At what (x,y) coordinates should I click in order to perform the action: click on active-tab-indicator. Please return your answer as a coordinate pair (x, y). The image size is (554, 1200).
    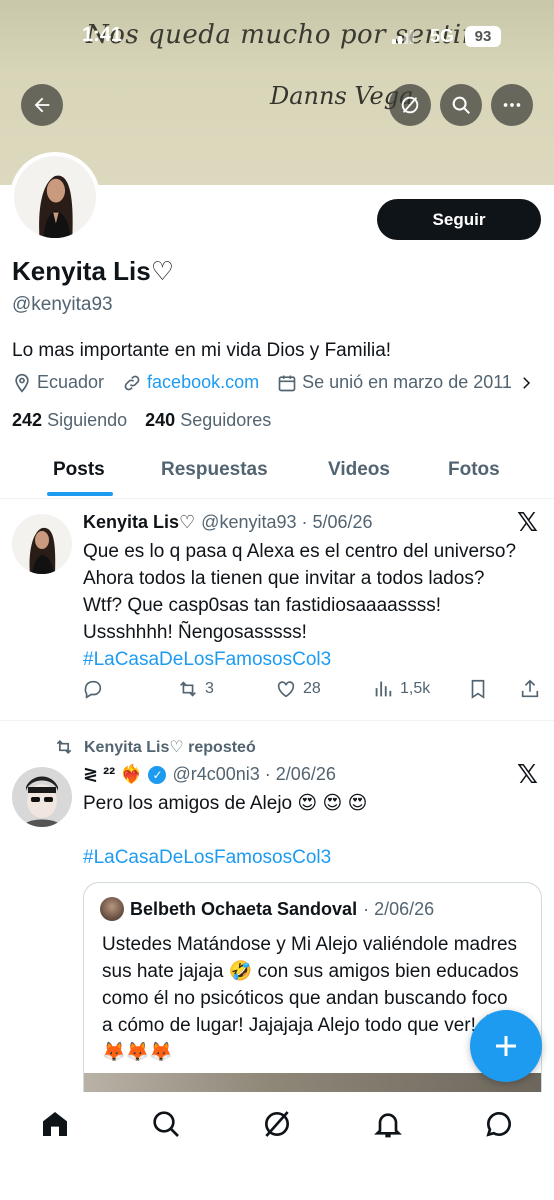
    Looking at the image, I should click on (80, 494).